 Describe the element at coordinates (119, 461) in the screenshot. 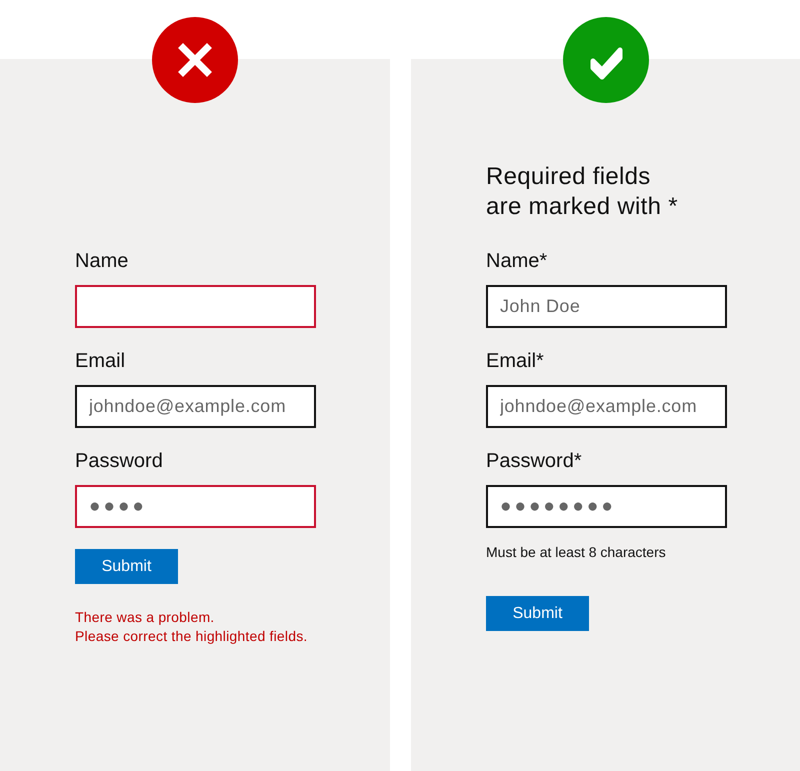

I see `field-label: Password` at that location.